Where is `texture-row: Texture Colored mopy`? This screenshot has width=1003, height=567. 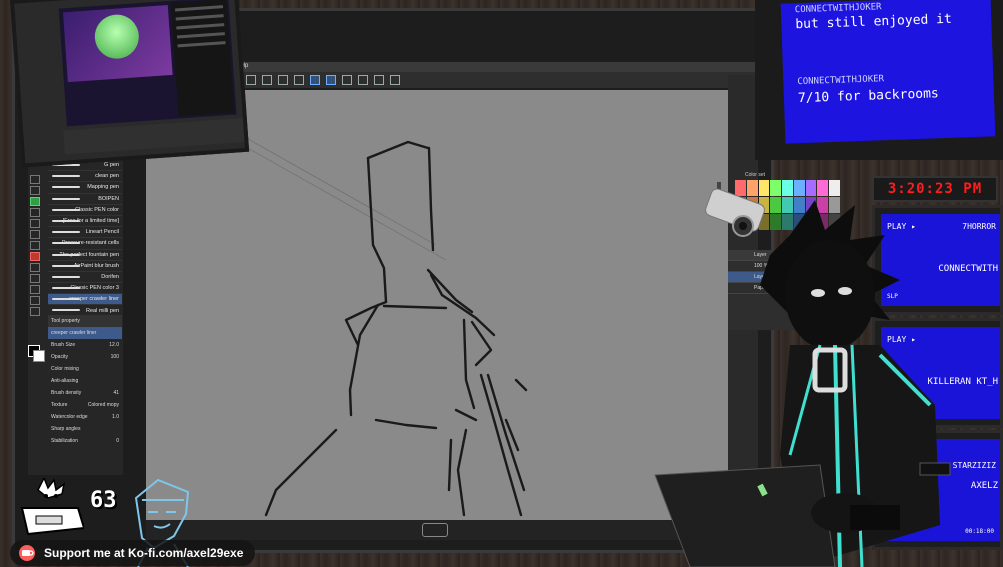 texture-row: Texture Colored mopy is located at coordinates (85, 405).